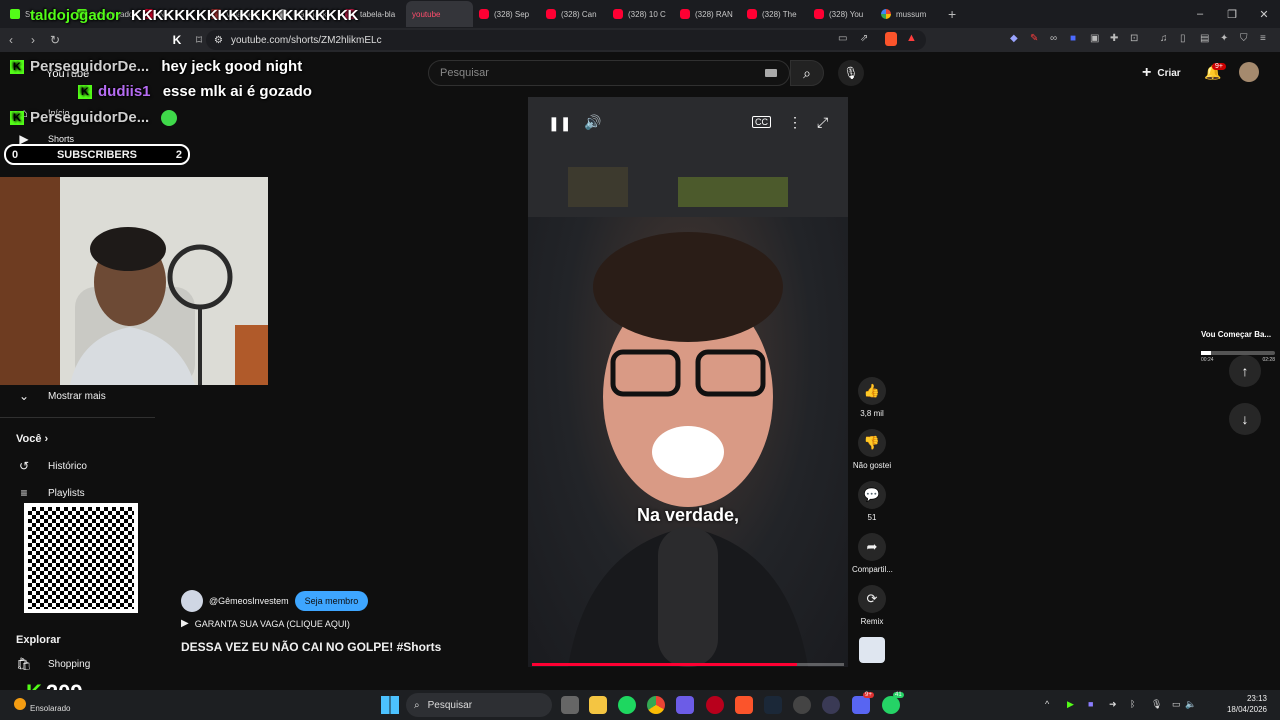  Describe the element at coordinates (822, 122) in the screenshot. I see `fullscreen-icon: ⤢` at that location.